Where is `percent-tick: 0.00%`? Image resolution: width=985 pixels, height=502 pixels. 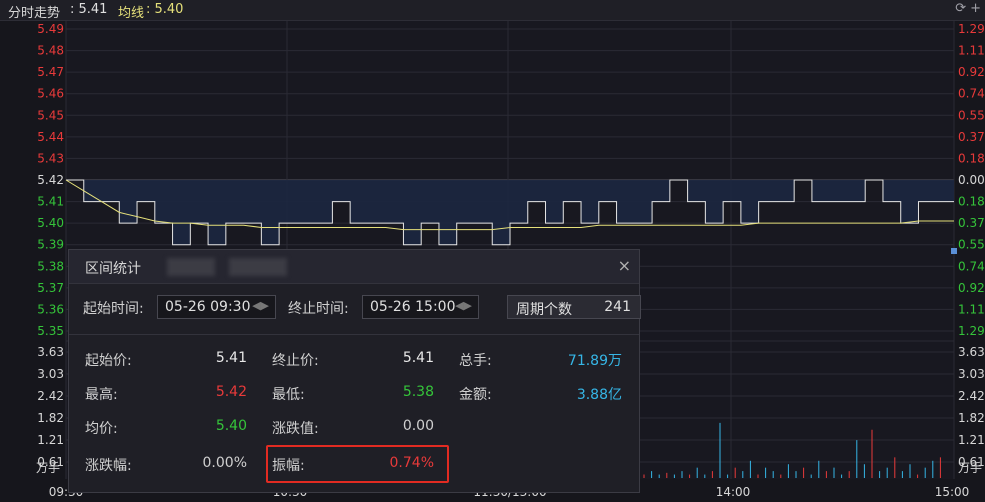 percent-tick: 0.00% is located at coordinates (971, 180).